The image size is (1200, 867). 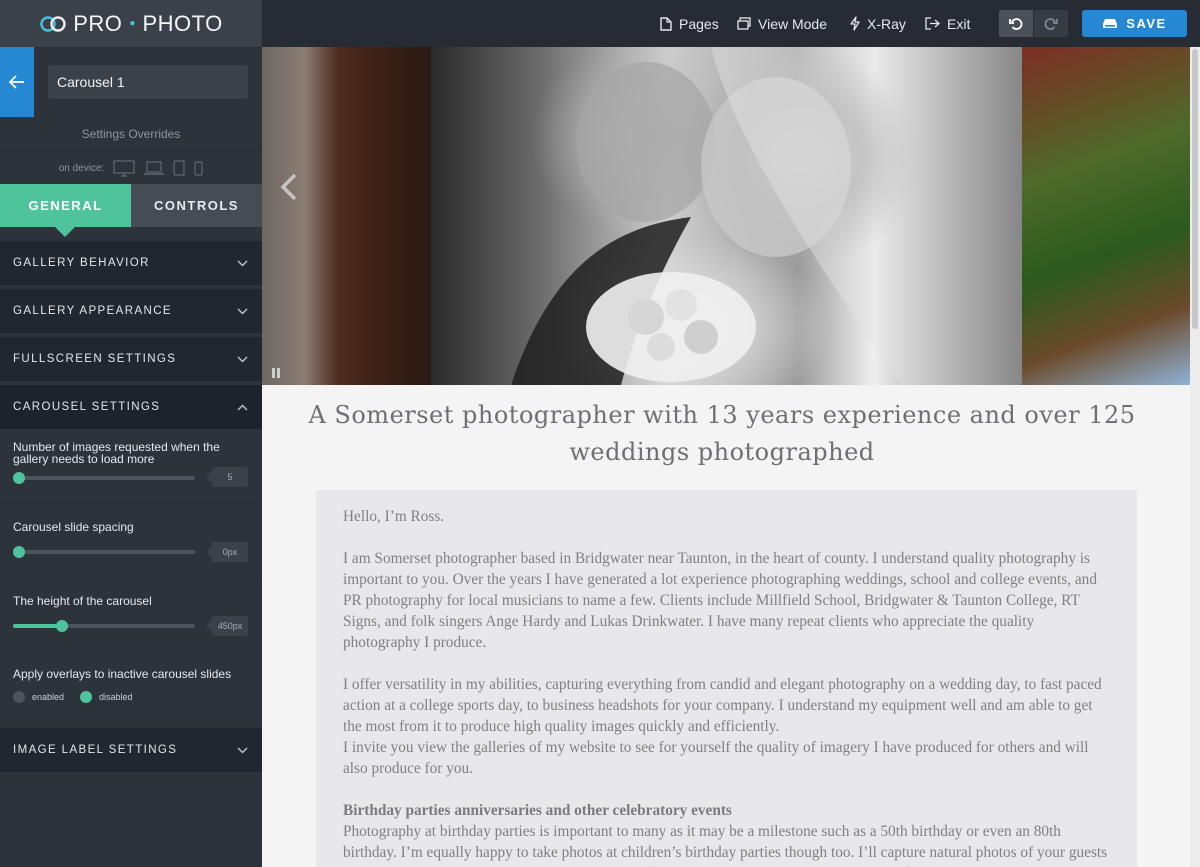 What do you see at coordinates (182, 23) in the screenshot?
I see `brand-photo: PHOTO` at bounding box center [182, 23].